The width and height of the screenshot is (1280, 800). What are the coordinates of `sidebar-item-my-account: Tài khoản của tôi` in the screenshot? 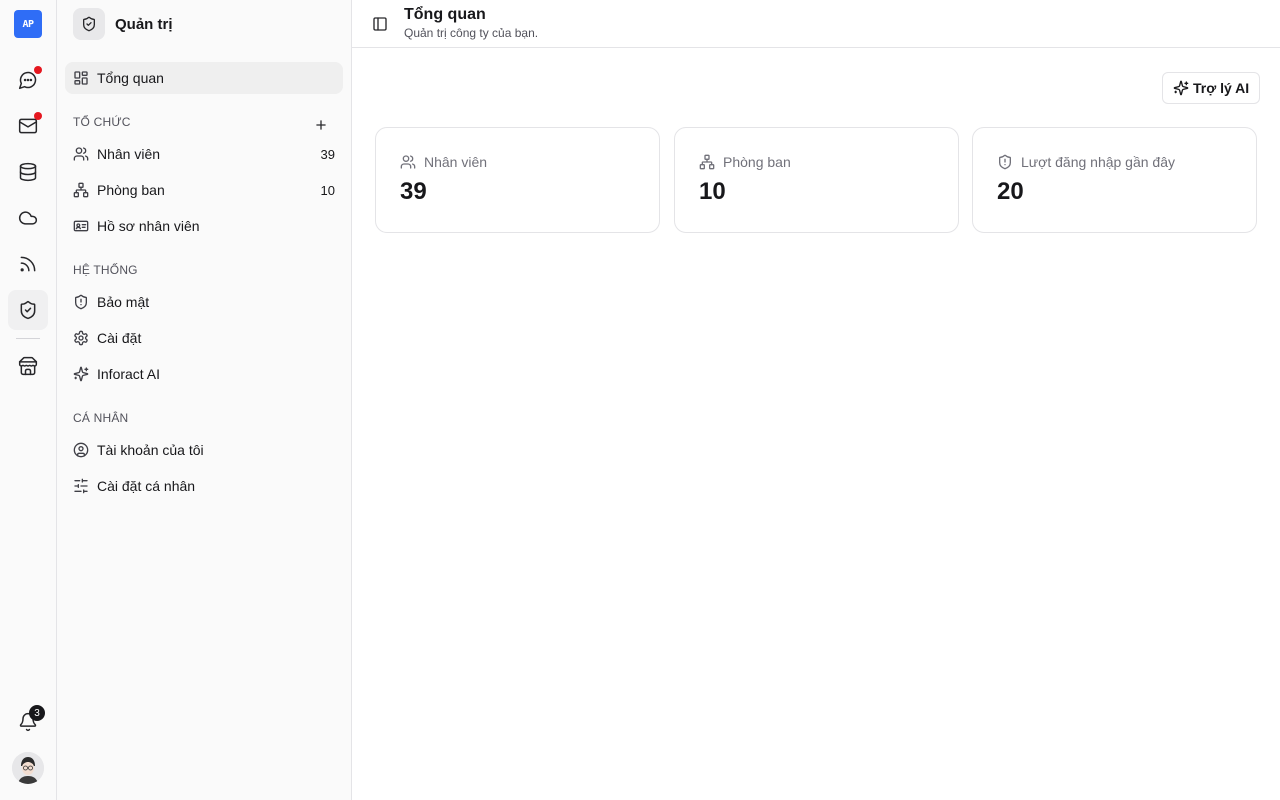 It's located at (204, 450).